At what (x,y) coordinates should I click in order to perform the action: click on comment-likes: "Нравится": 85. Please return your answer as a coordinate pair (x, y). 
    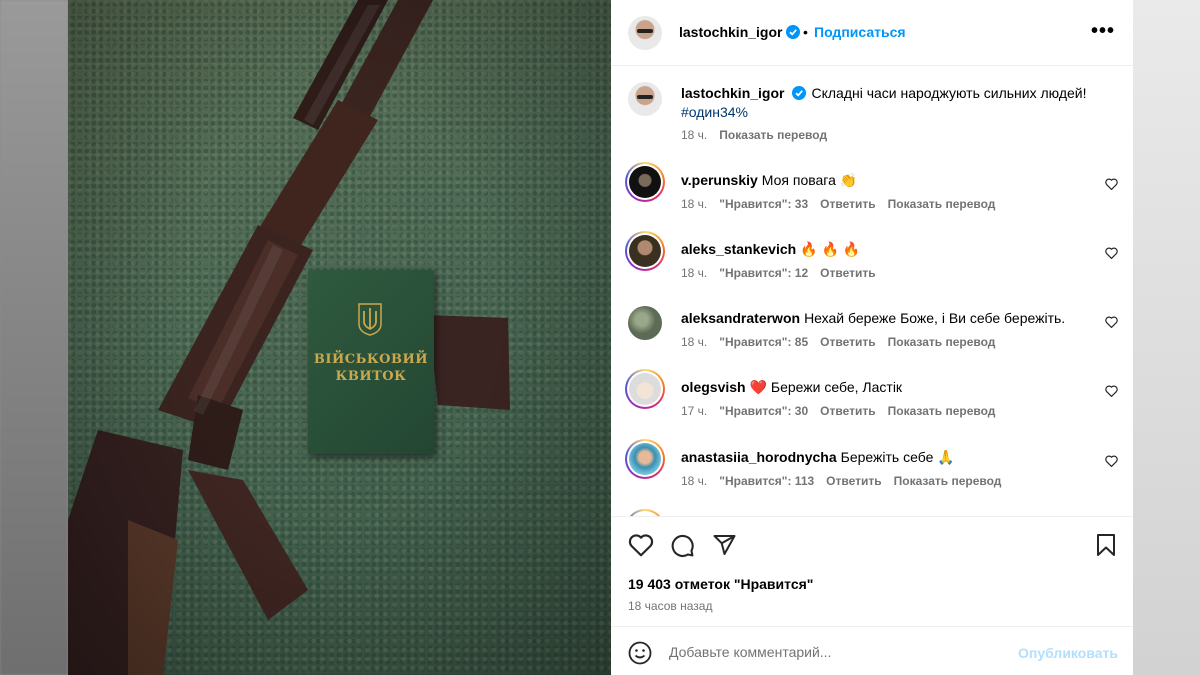
    Looking at the image, I should click on (763, 342).